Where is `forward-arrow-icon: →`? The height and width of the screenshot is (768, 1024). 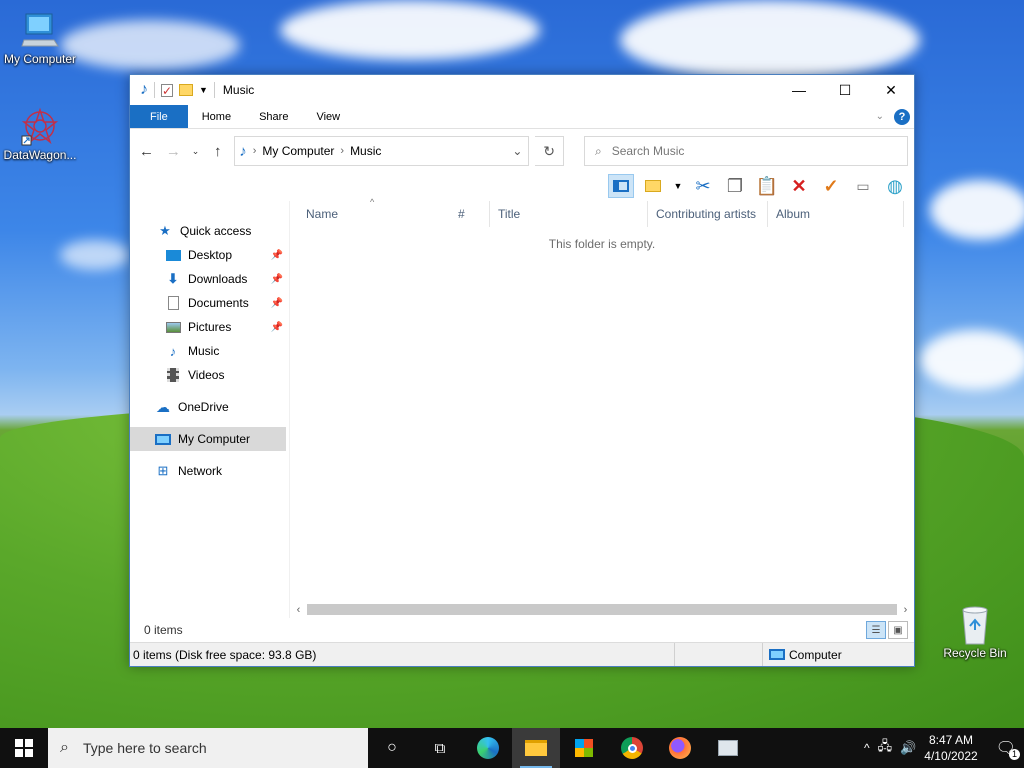 forward-arrow-icon: → is located at coordinates (173, 151).